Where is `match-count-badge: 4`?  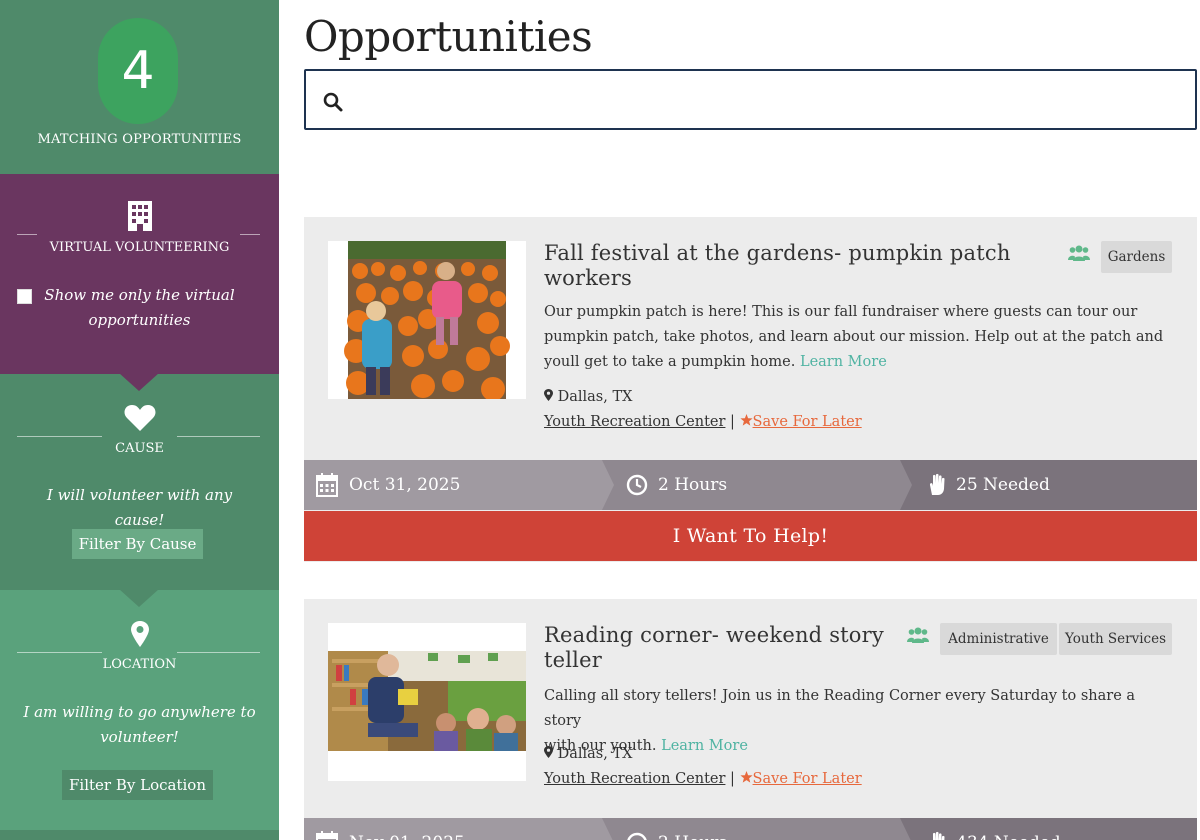
match-count-badge: 4 is located at coordinates (138, 71).